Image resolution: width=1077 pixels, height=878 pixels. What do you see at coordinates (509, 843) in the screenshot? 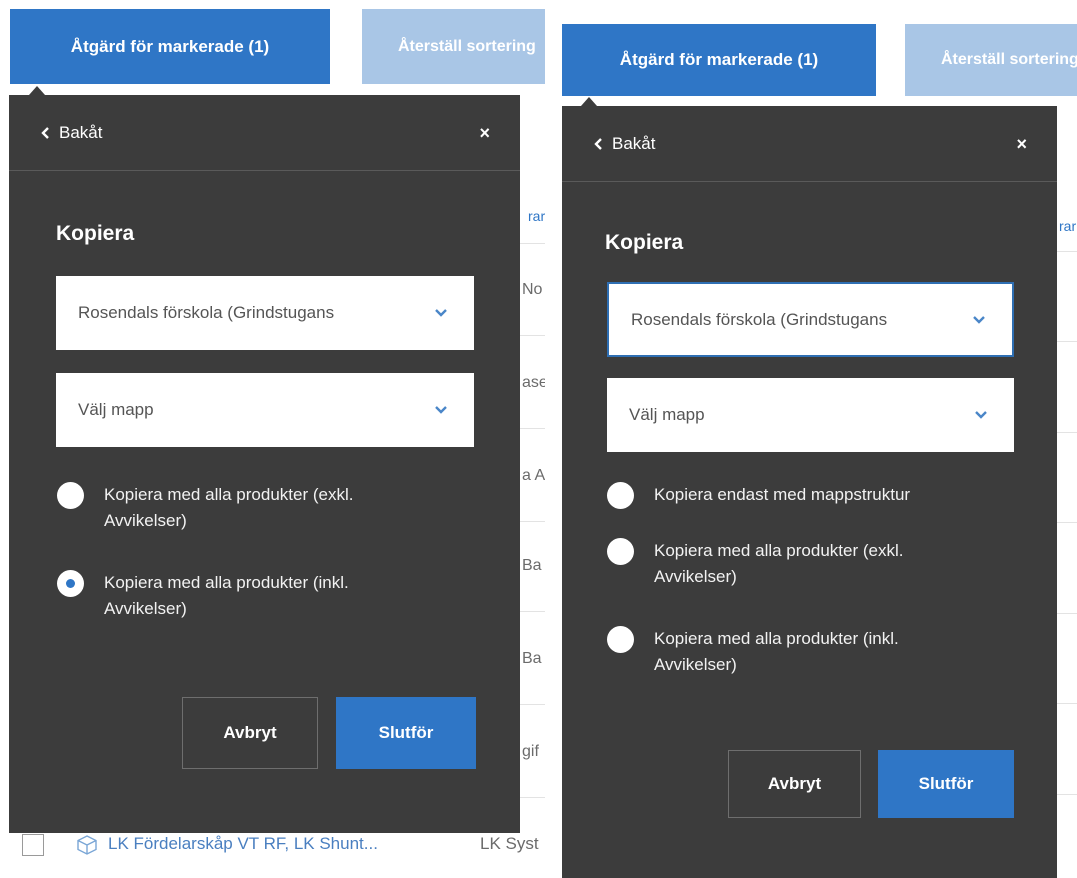
I see `supplier-cell: LK Syst` at bounding box center [509, 843].